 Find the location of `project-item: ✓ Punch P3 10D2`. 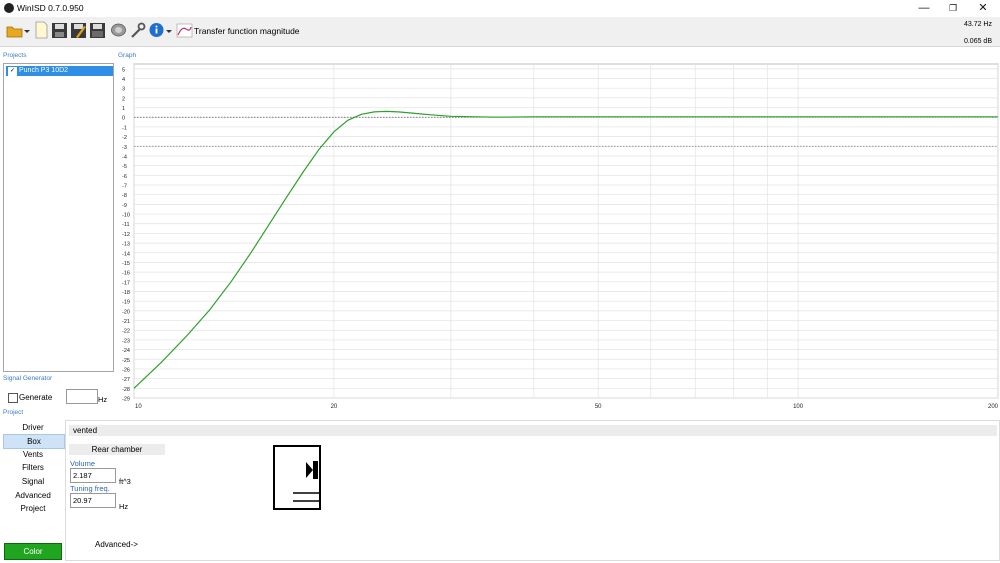

project-item: ✓ Punch P3 10D2 is located at coordinates (59, 71).